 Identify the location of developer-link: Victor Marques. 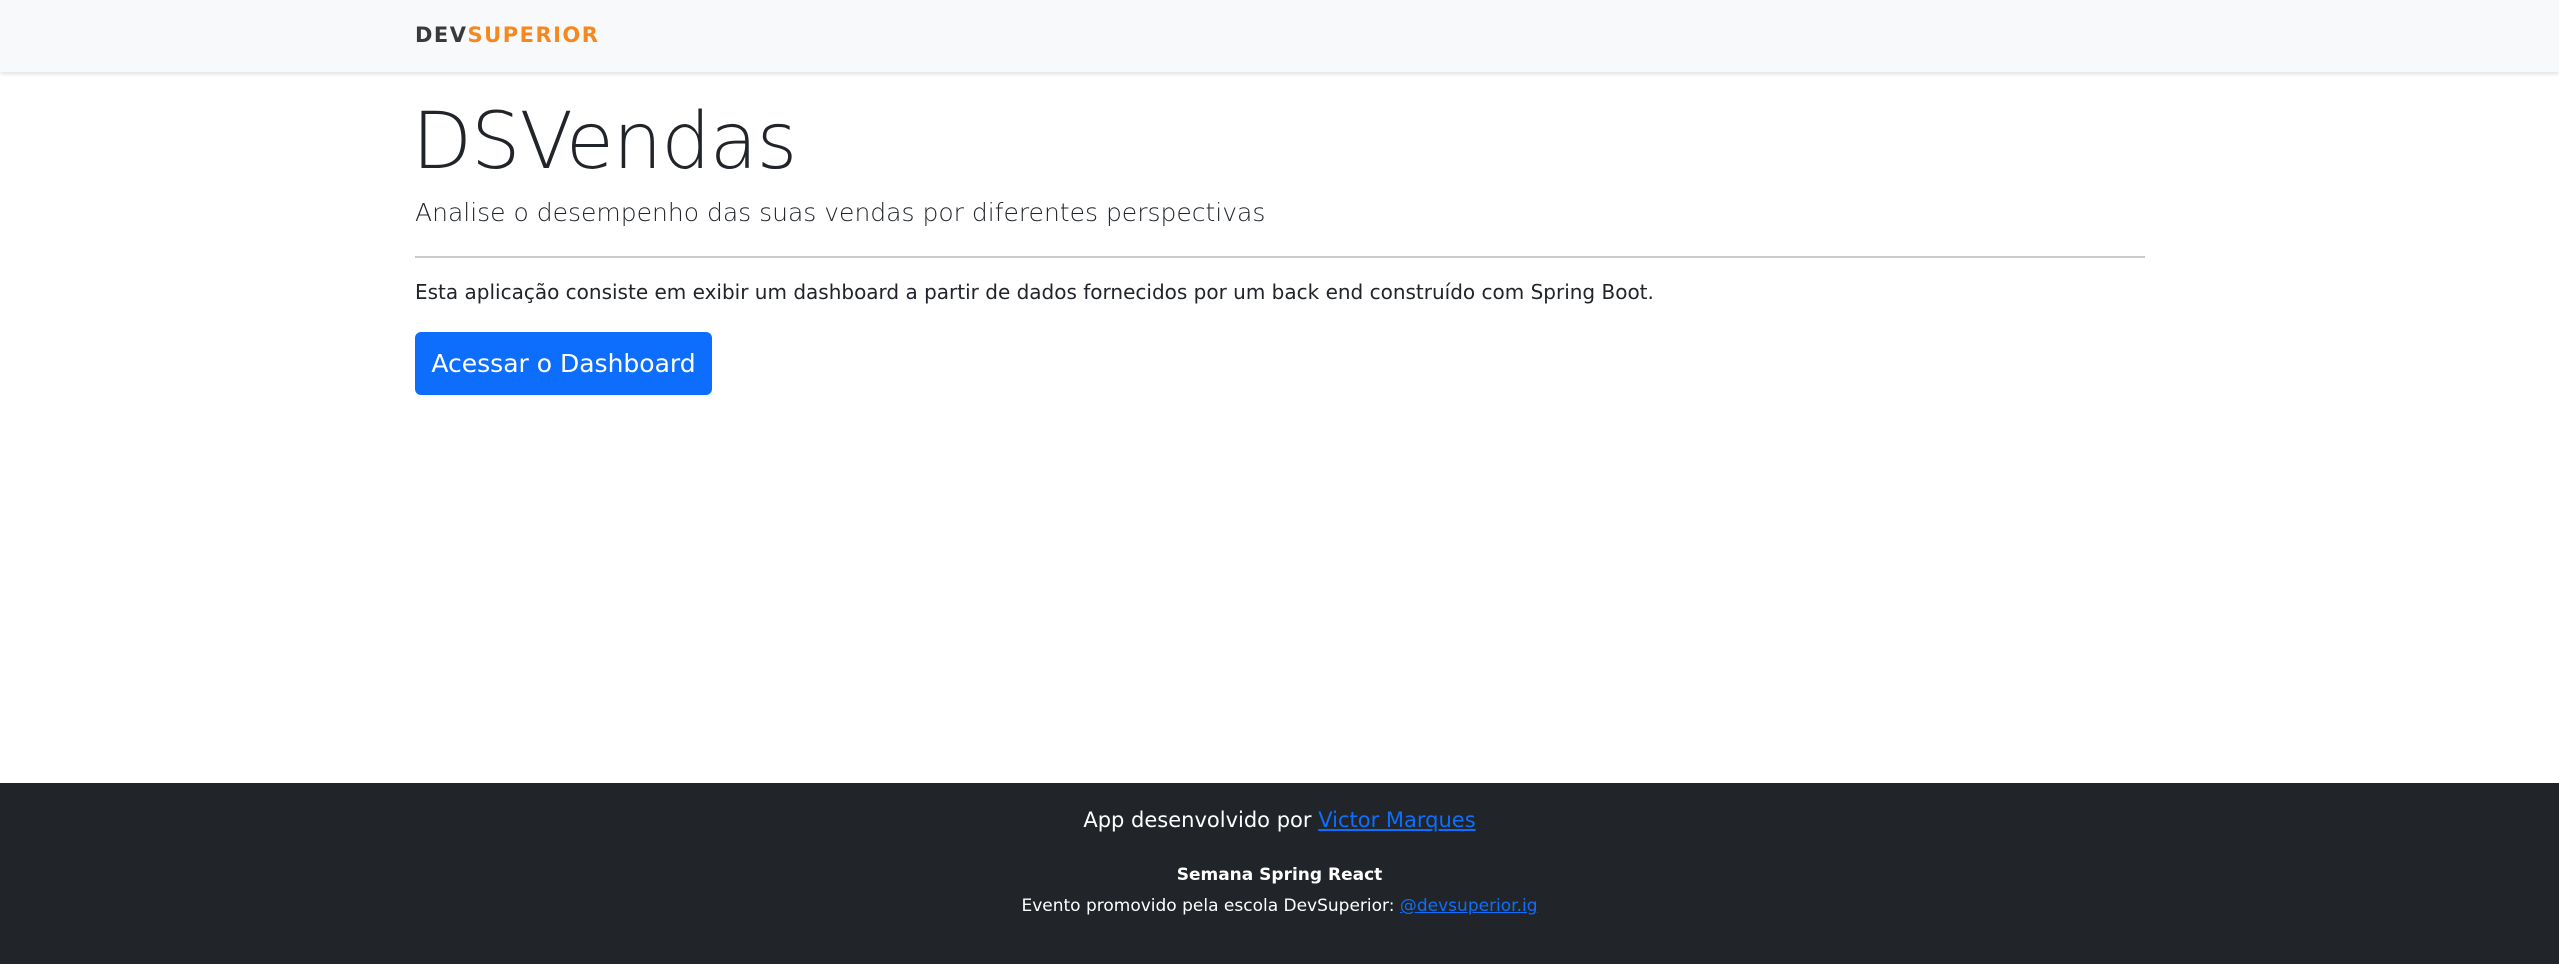
(1396, 820).